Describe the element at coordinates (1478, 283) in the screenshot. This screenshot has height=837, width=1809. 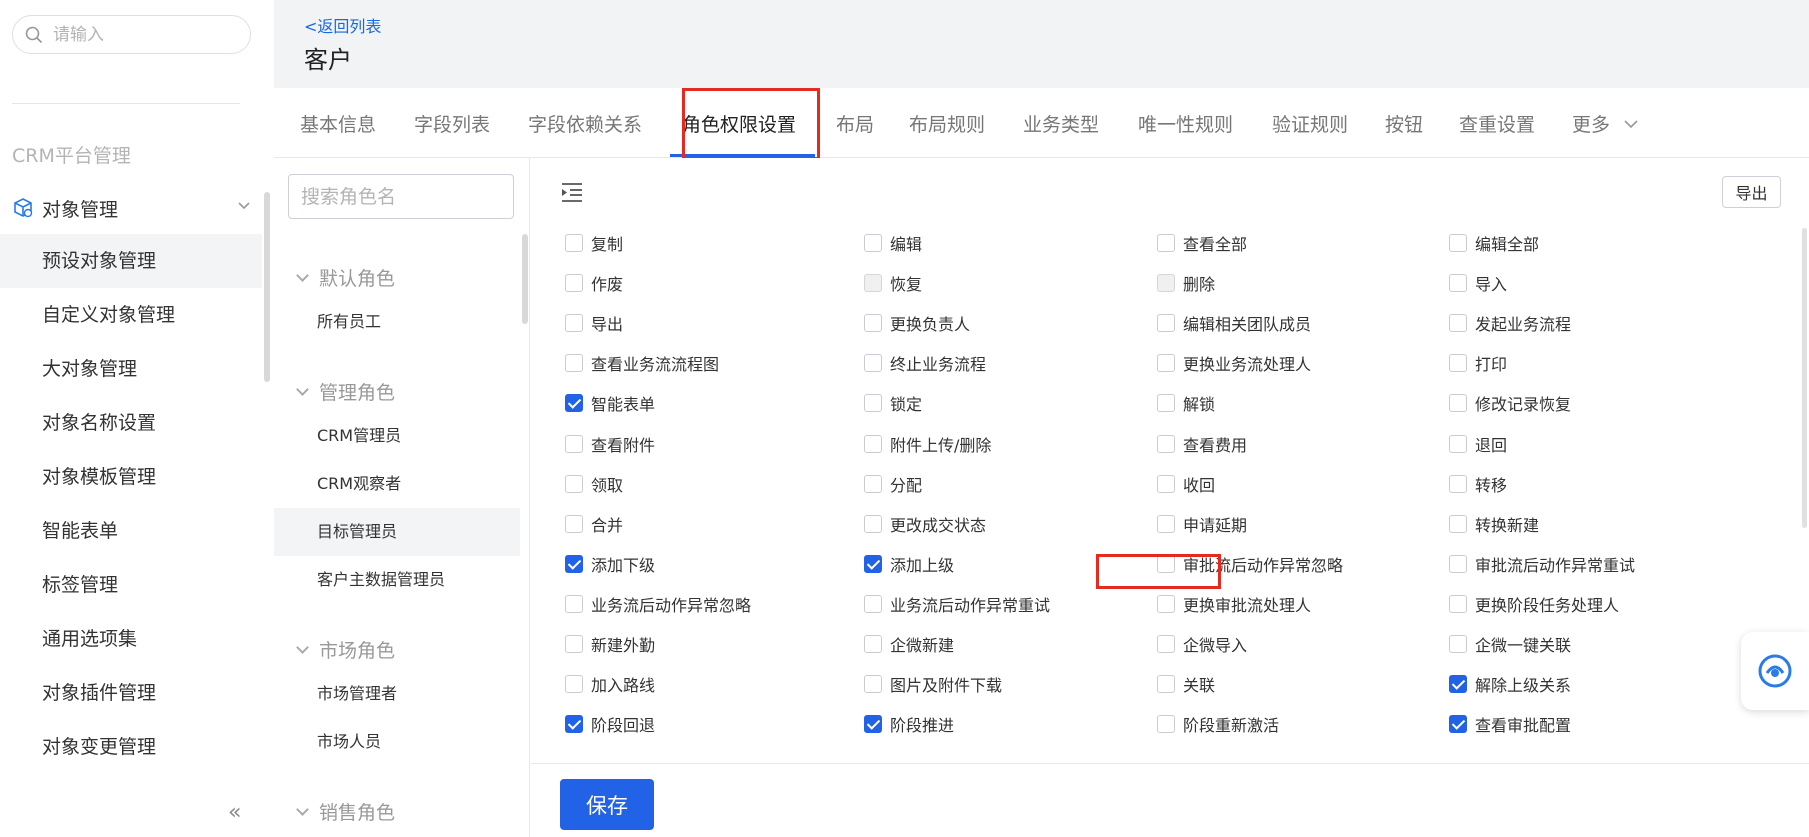
I see `permission-item: 导入` at that location.